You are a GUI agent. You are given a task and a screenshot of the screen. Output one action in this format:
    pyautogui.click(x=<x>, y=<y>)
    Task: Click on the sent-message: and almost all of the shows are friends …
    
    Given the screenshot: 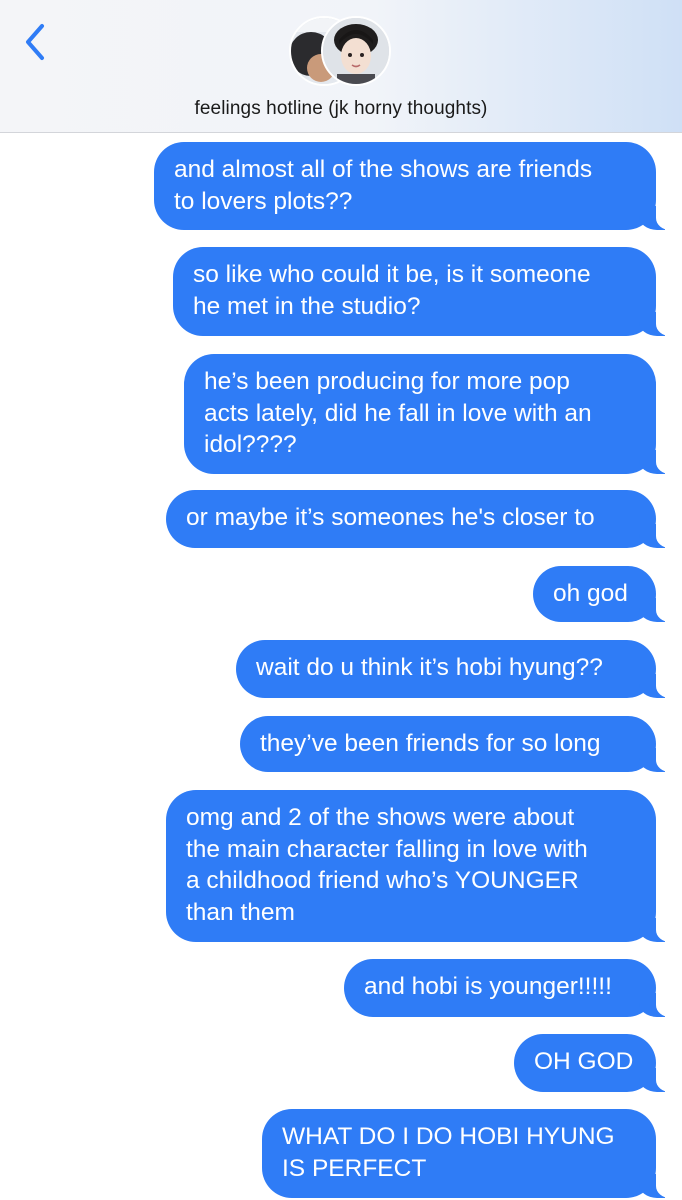 What is the action you would take?
    pyautogui.click(x=418, y=186)
    